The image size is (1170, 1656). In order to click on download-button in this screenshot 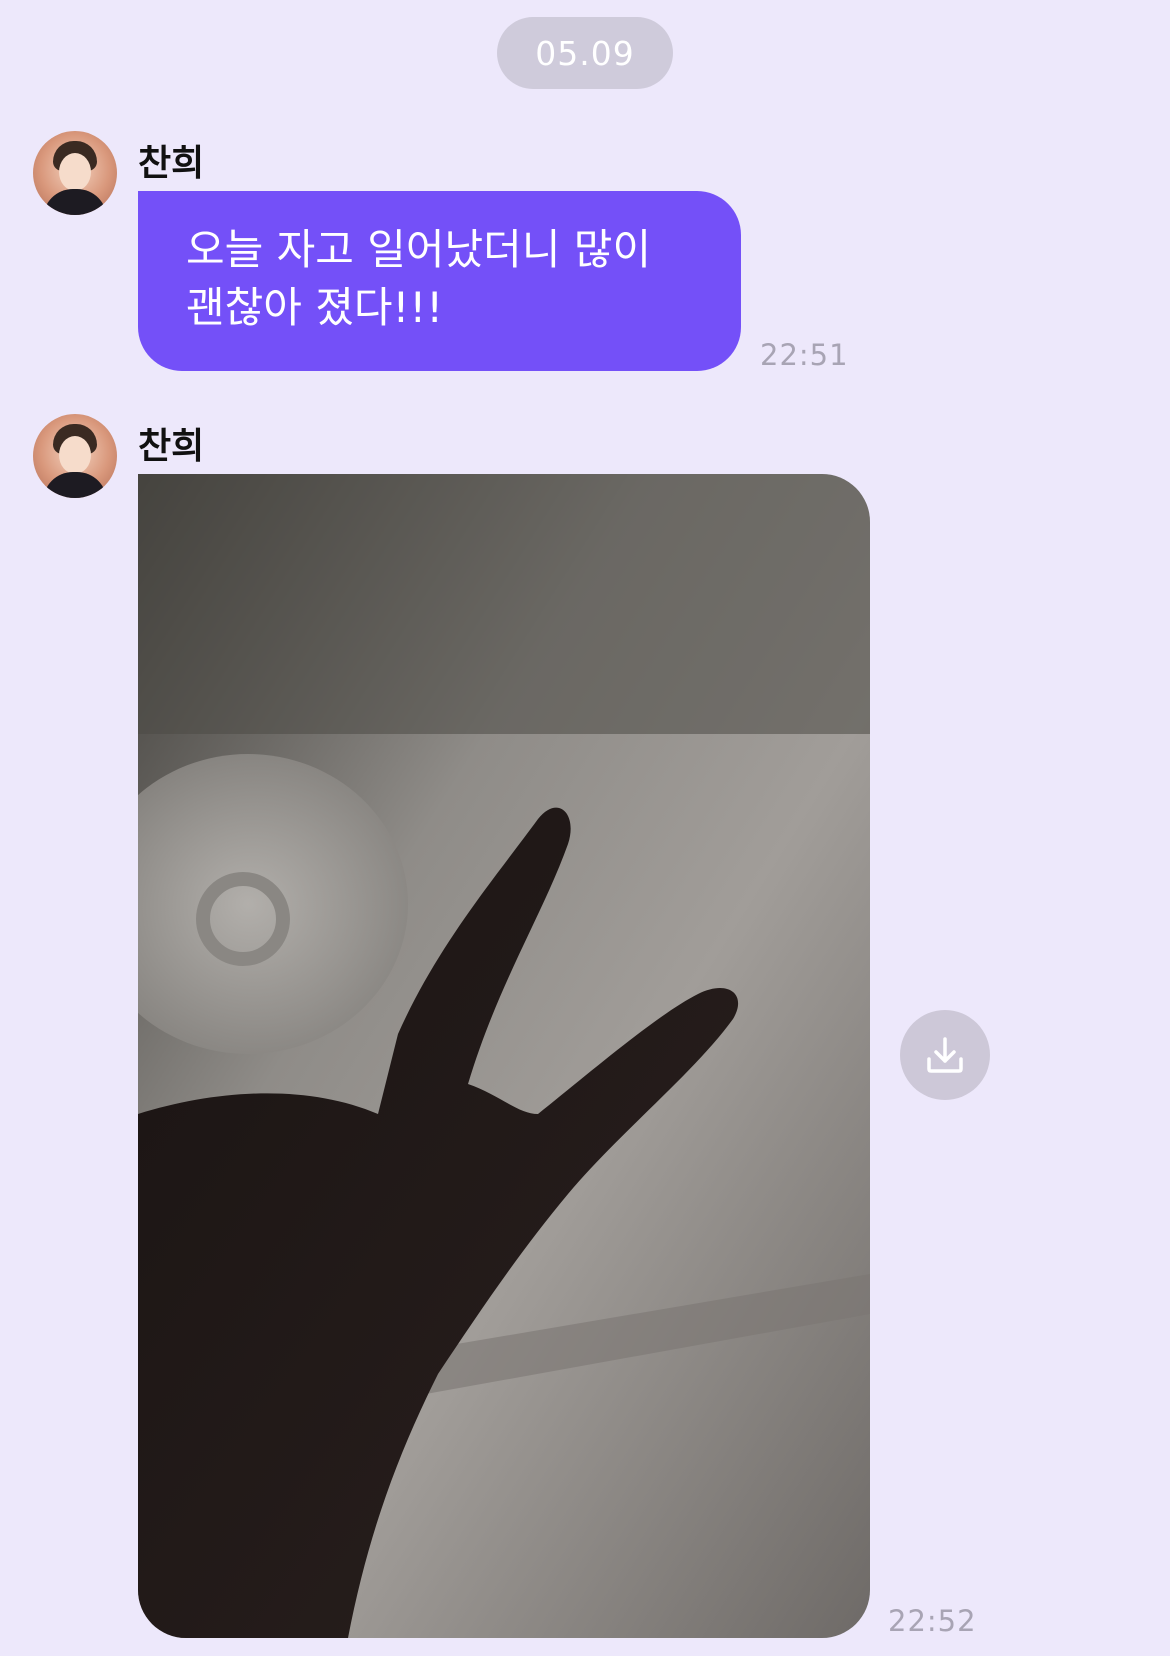, I will do `click(945, 1055)`.